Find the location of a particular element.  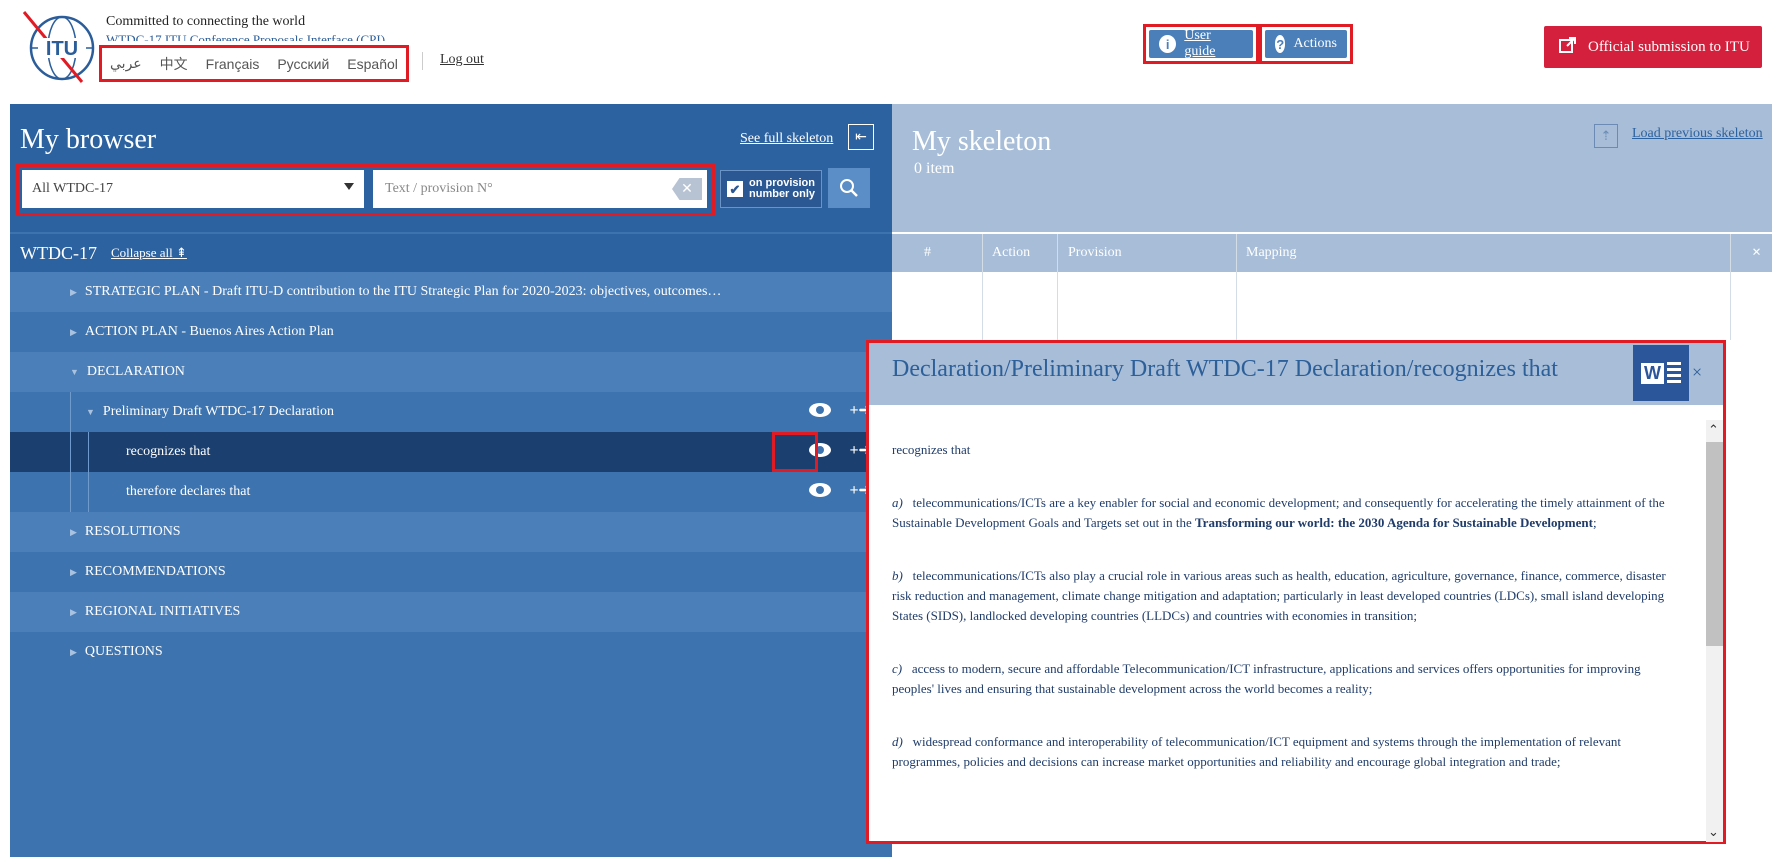

itu-logo: ITU is located at coordinates (61, 47).